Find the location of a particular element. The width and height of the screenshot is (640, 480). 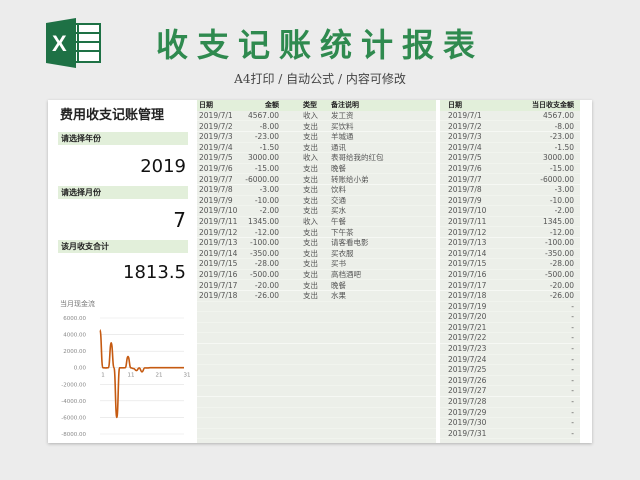

note-cell: 转账给小弟 is located at coordinates (350, 180).